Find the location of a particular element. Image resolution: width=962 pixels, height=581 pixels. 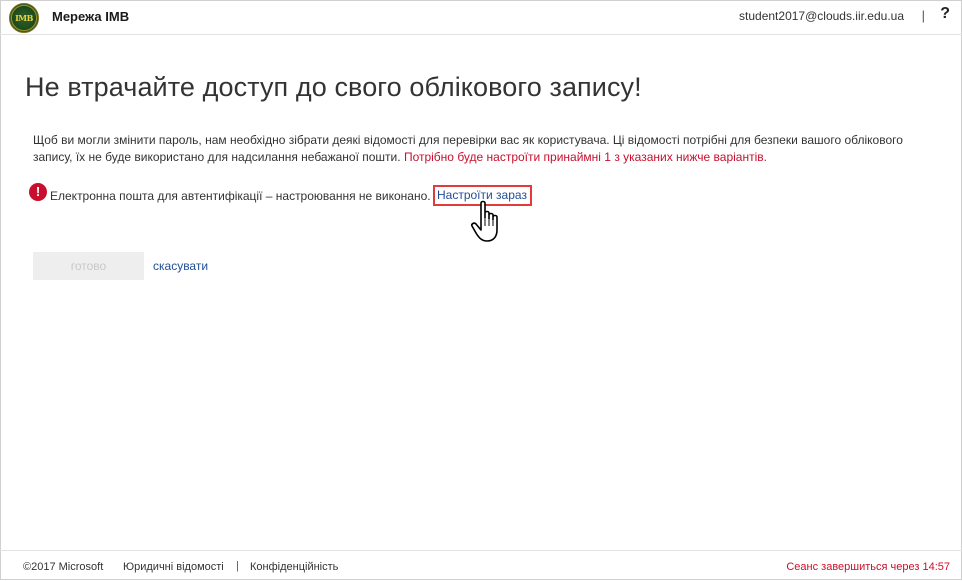

session-timer: Сеанс завершиться через 14:57 is located at coordinates (868, 567).